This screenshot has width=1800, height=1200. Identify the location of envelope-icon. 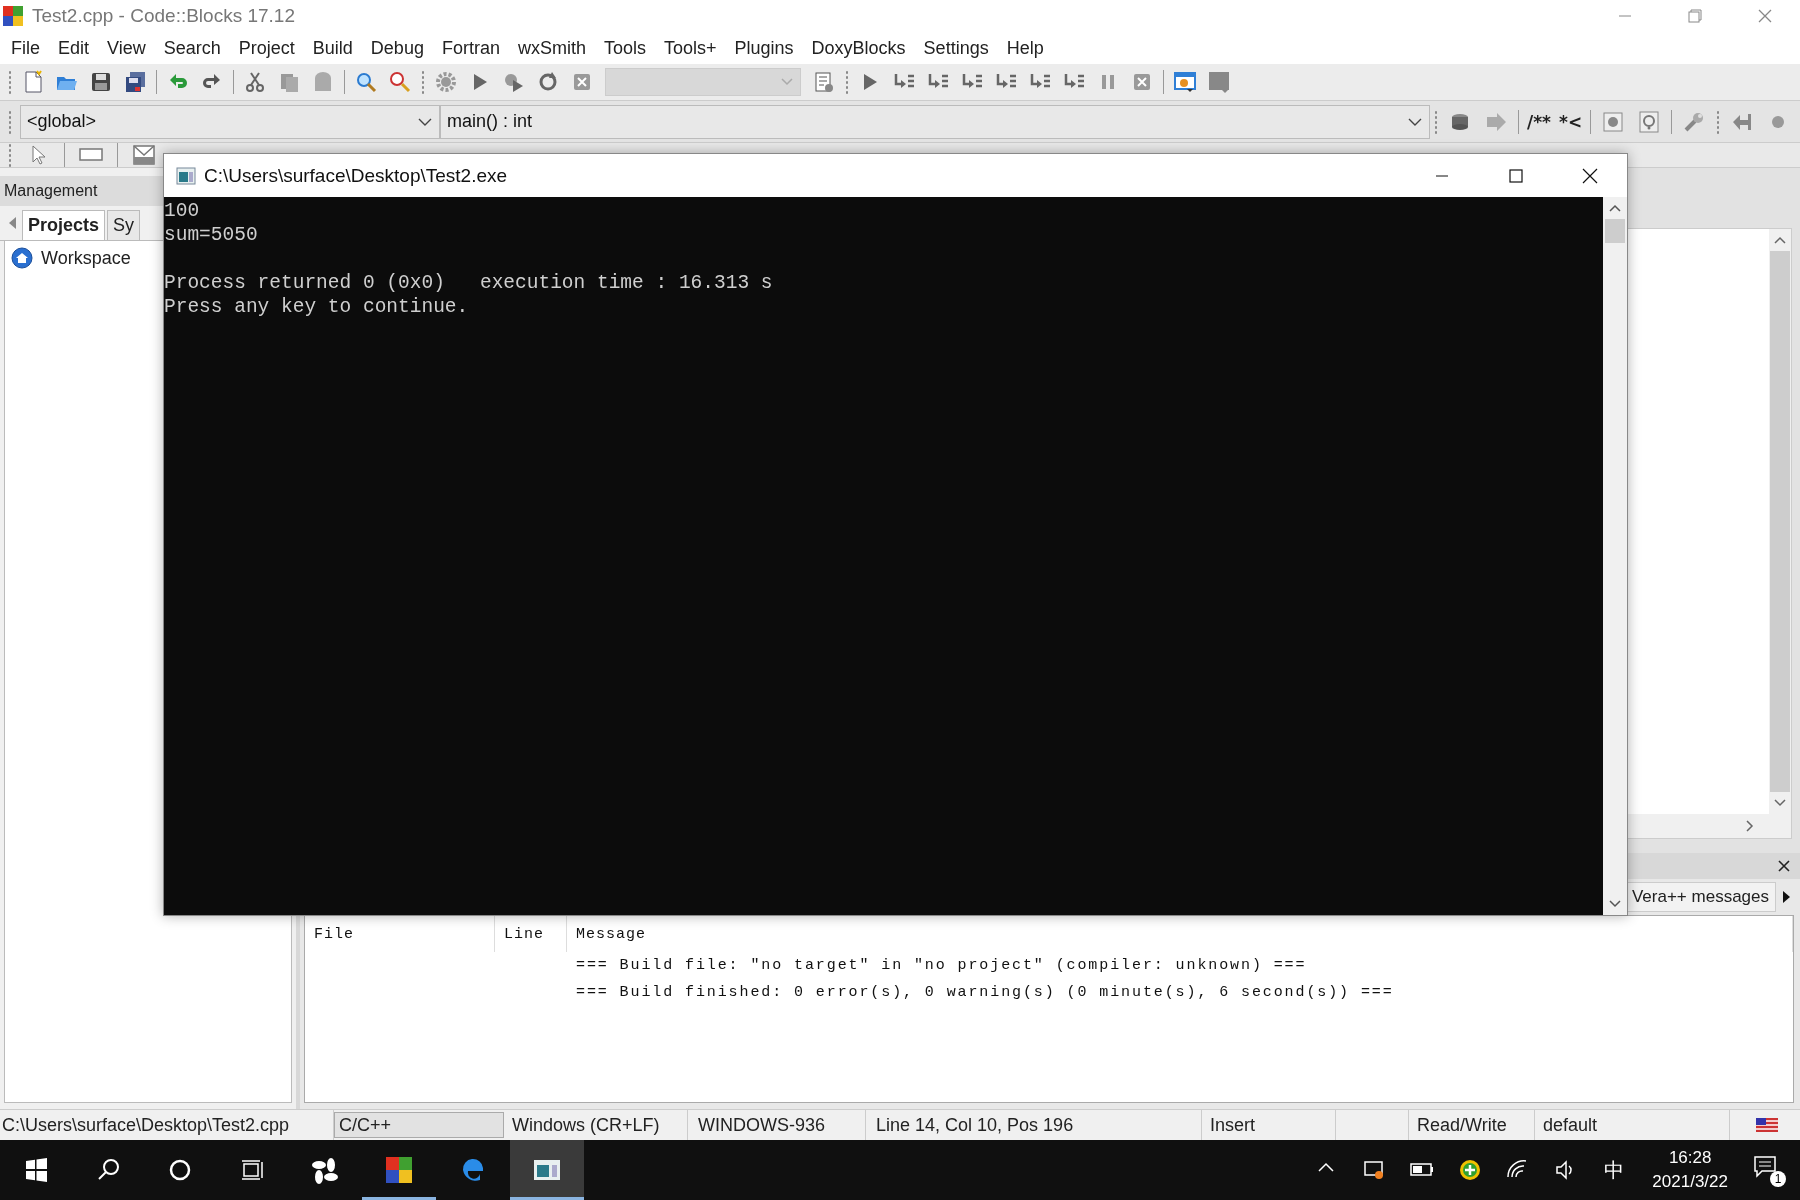
(144, 155).